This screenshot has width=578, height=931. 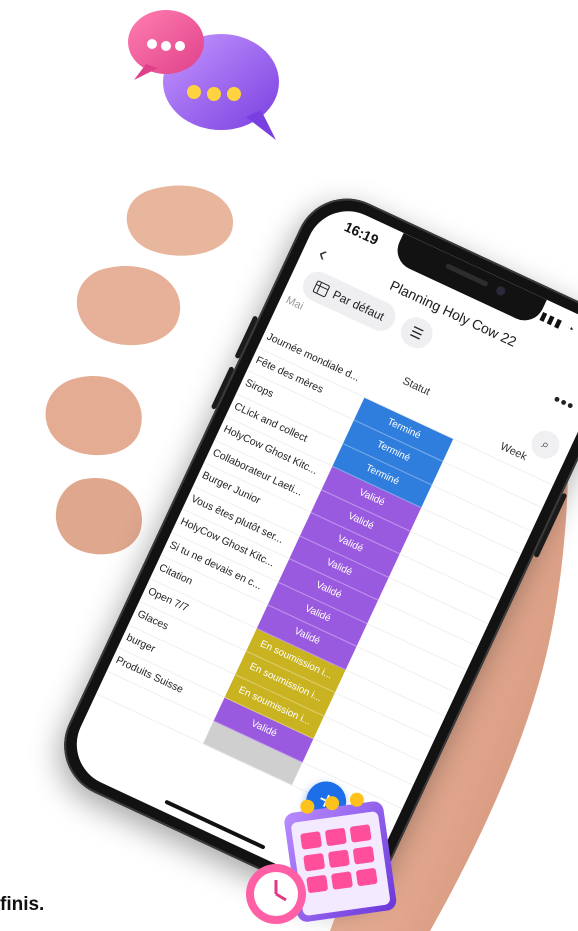 I want to click on signal-icon: ▮▮▮, so click(x=552, y=321).